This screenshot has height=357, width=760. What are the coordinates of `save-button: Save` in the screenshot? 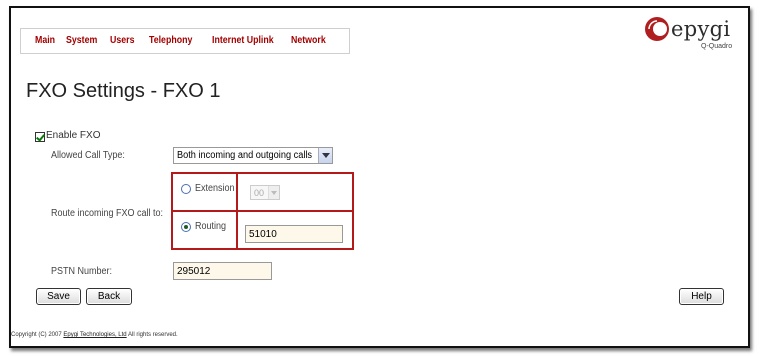 It's located at (58, 296).